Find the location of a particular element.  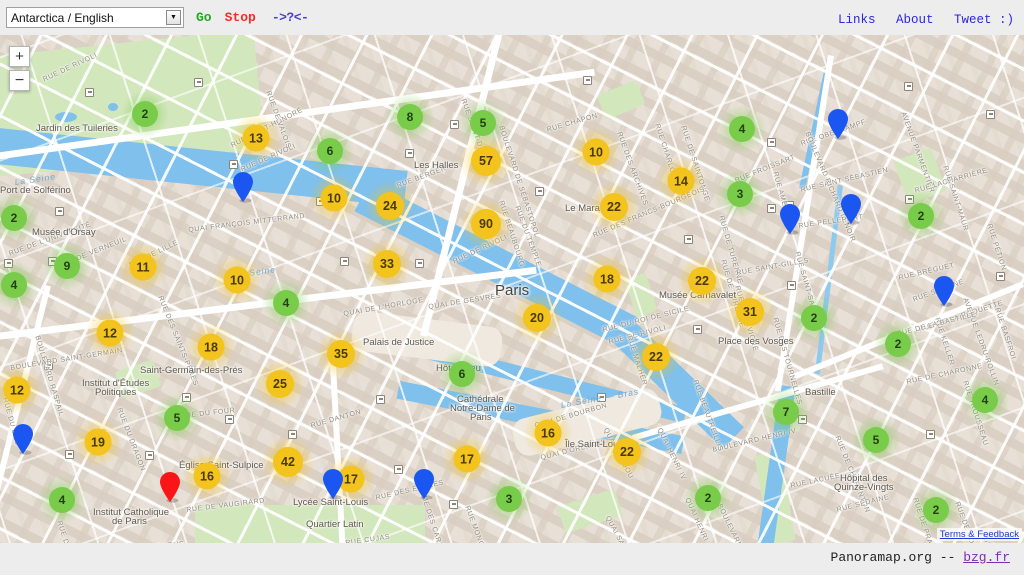

language-select-wrapper: Antarctica / English ▼ is located at coordinates (95, 17).